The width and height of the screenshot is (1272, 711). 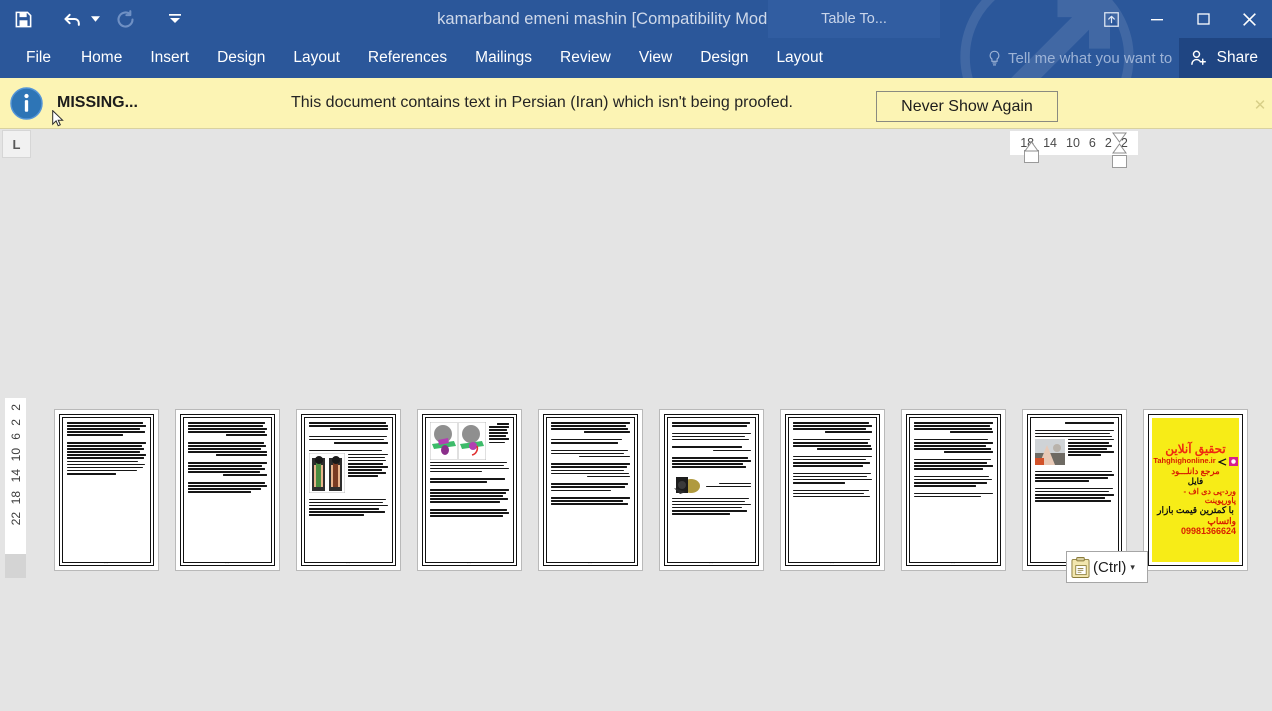 What do you see at coordinates (15, 407) in the screenshot?
I see `vruler-tick-2a: 2` at bounding box center [15, 407].